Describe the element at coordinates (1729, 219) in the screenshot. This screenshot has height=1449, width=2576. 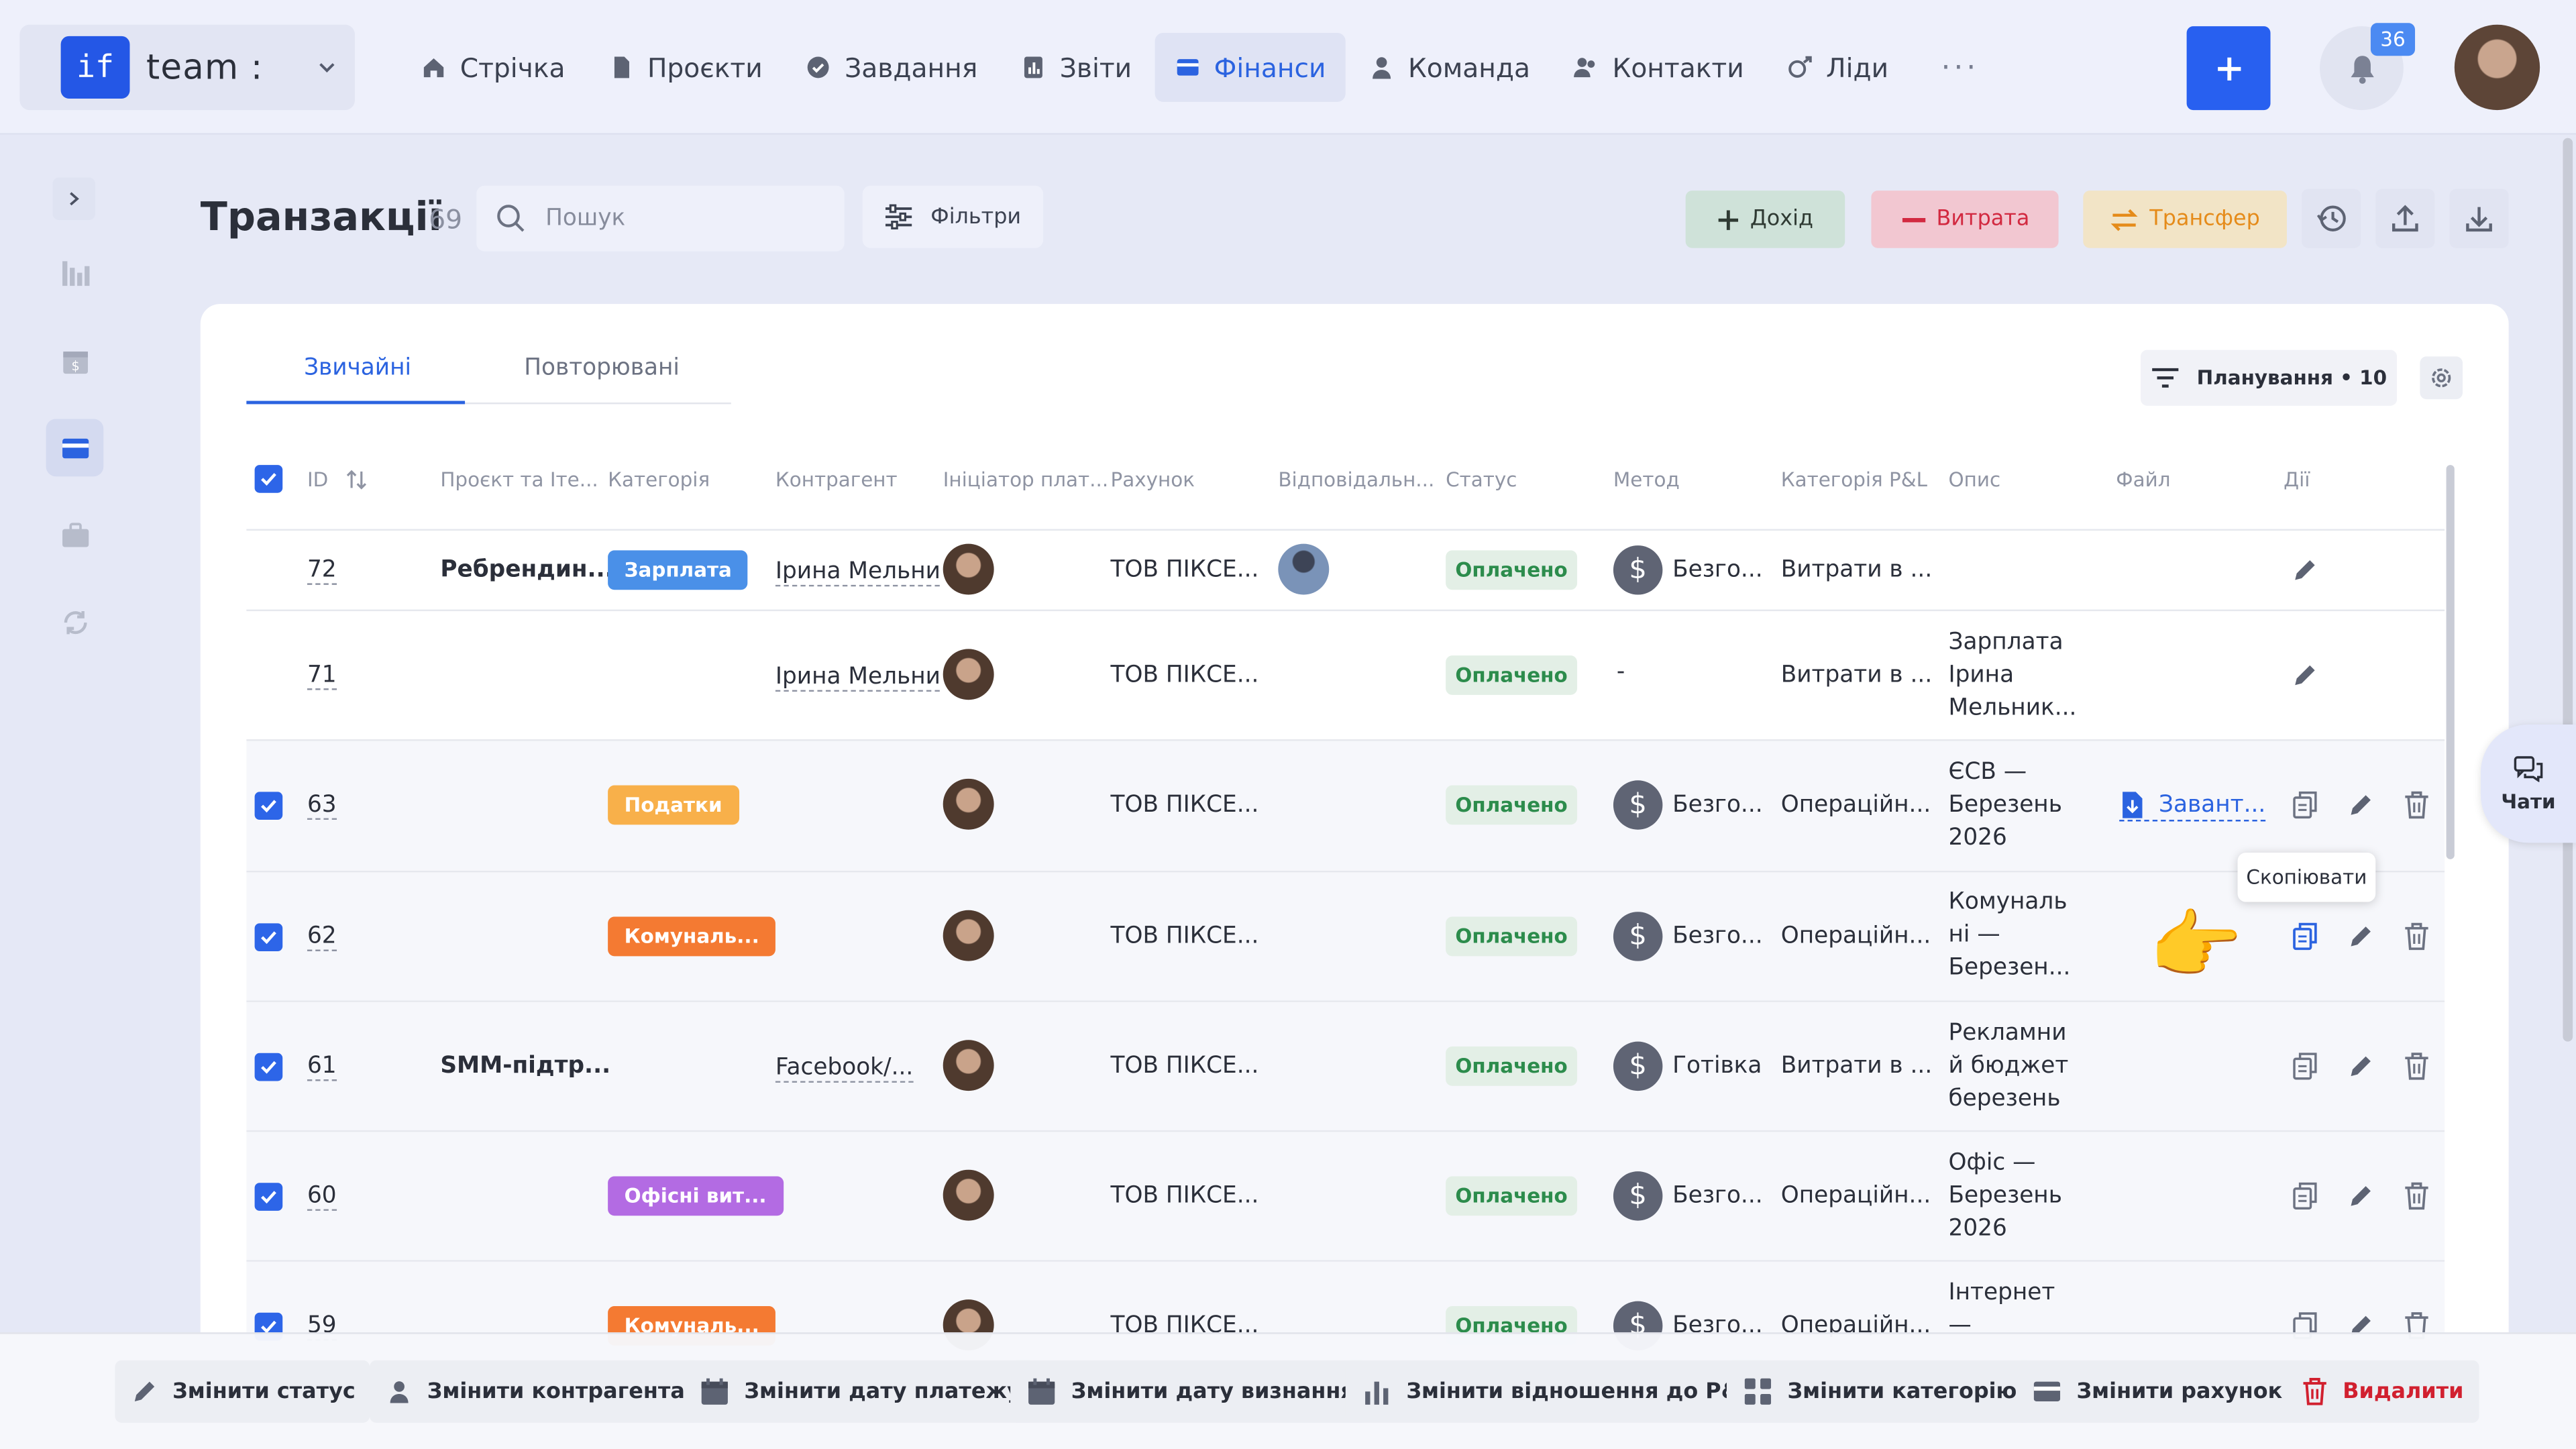
I see `plus-icon` at that location.